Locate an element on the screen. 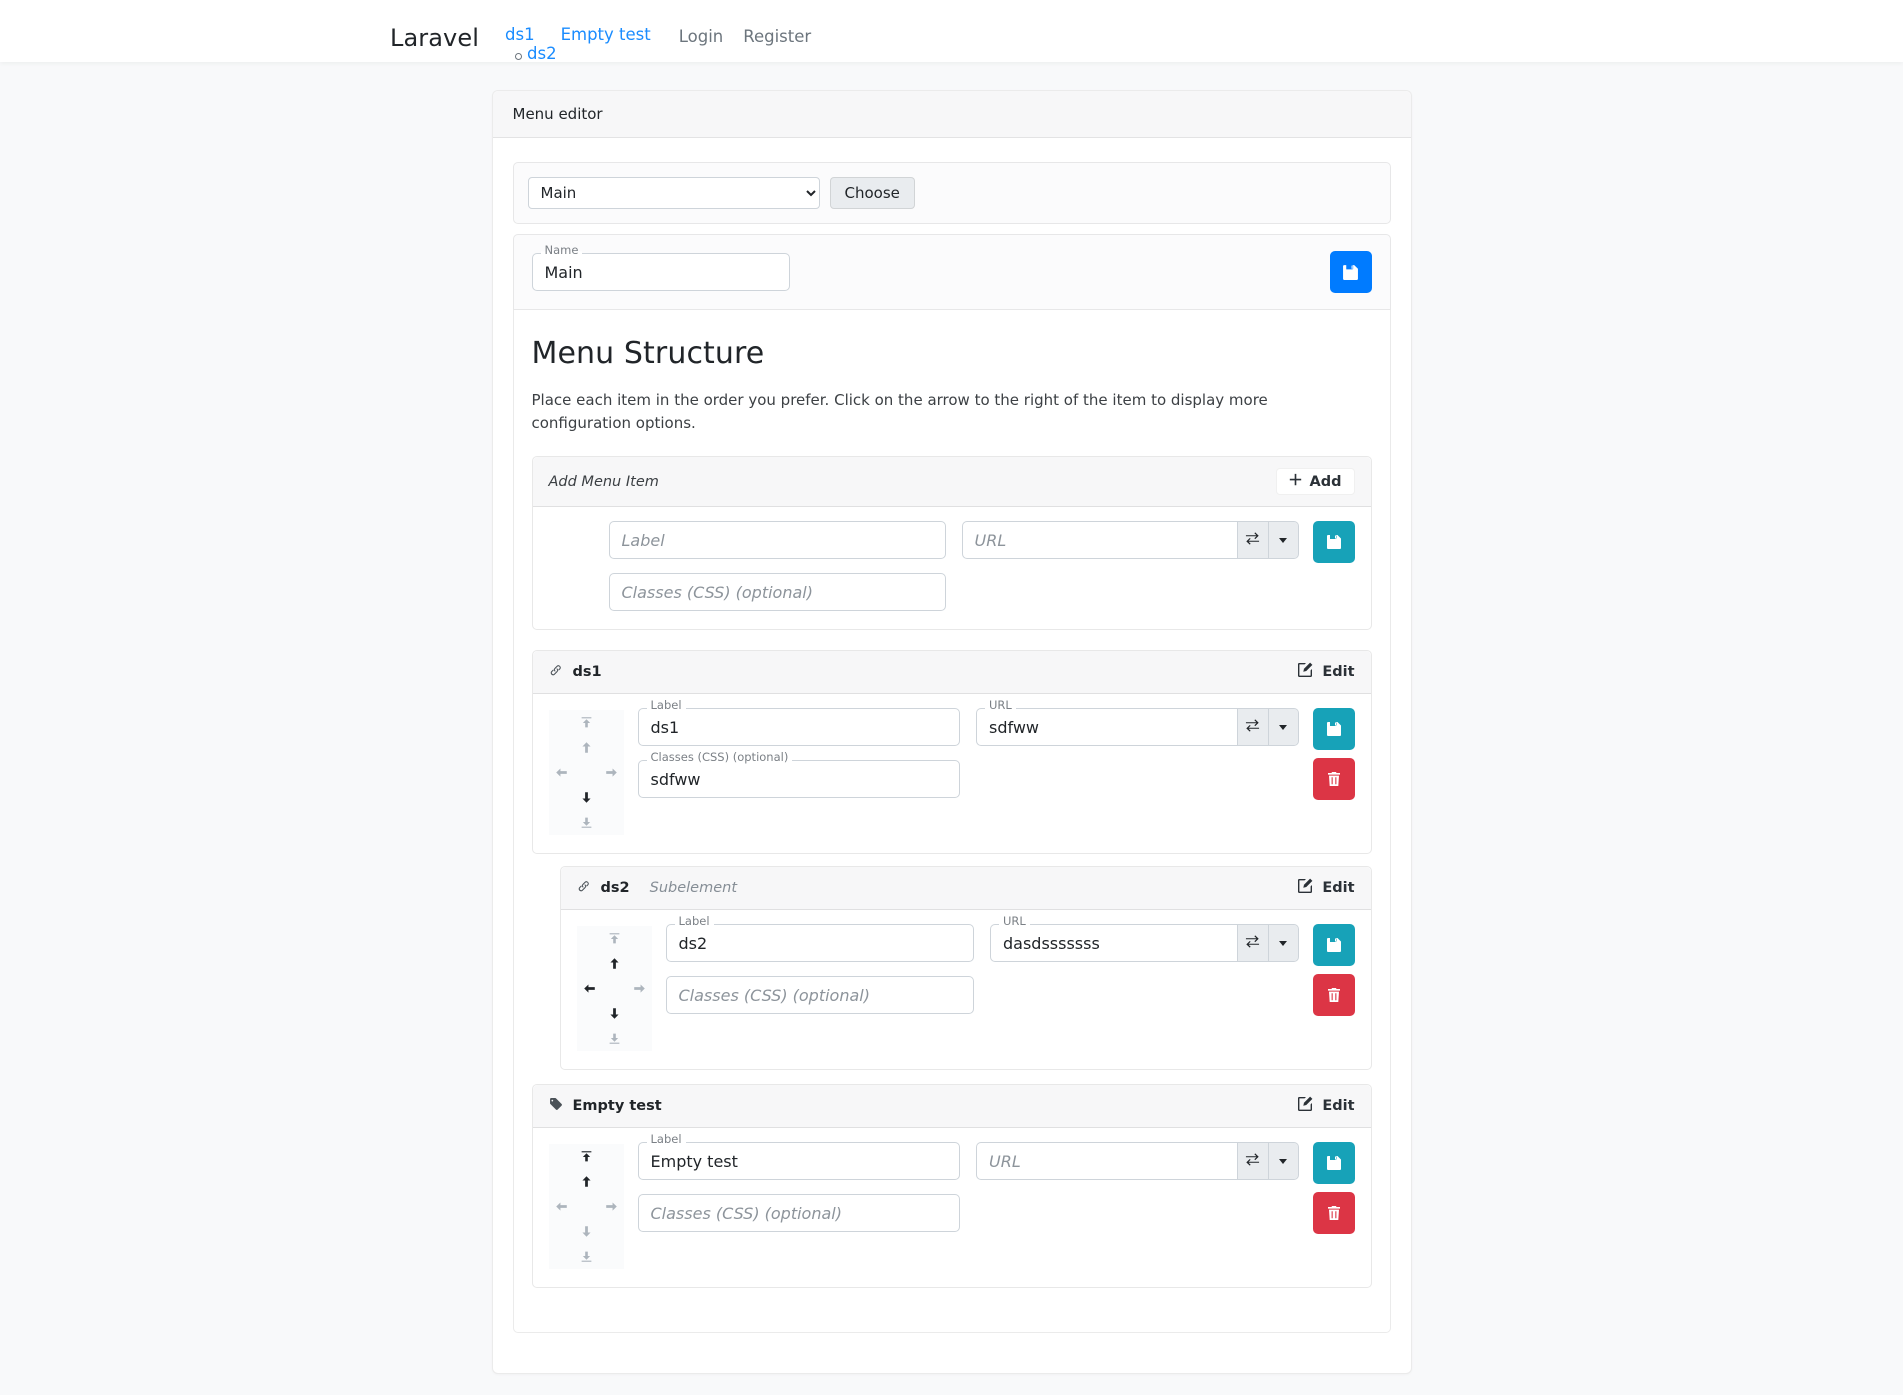 The image size is (1903, 1395). ds1-classes-field: Classes (CSS) (optional) is located at coordinates (798, 774).